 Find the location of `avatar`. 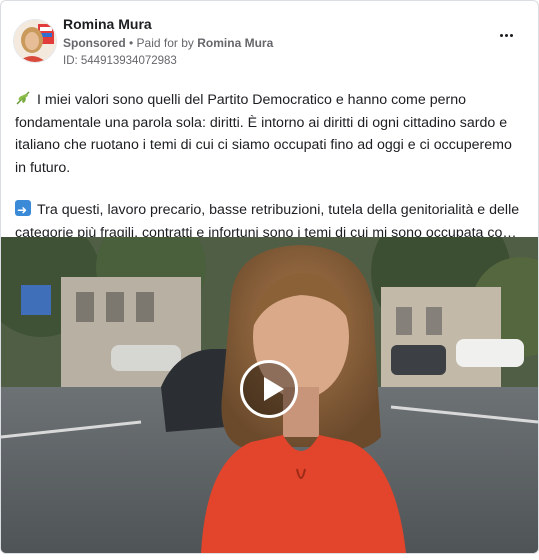

avatar is located at coordinates (35, 41).